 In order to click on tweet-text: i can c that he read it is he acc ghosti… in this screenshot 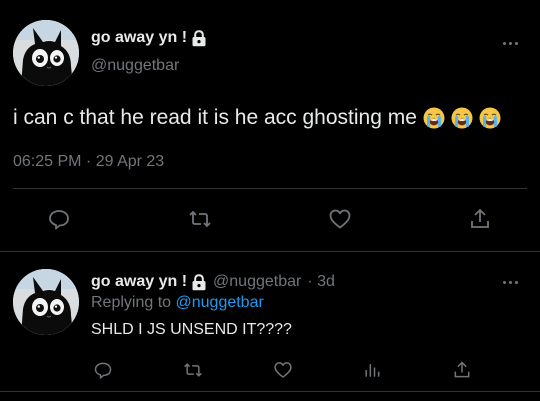, I will do `click(257, 118)`.